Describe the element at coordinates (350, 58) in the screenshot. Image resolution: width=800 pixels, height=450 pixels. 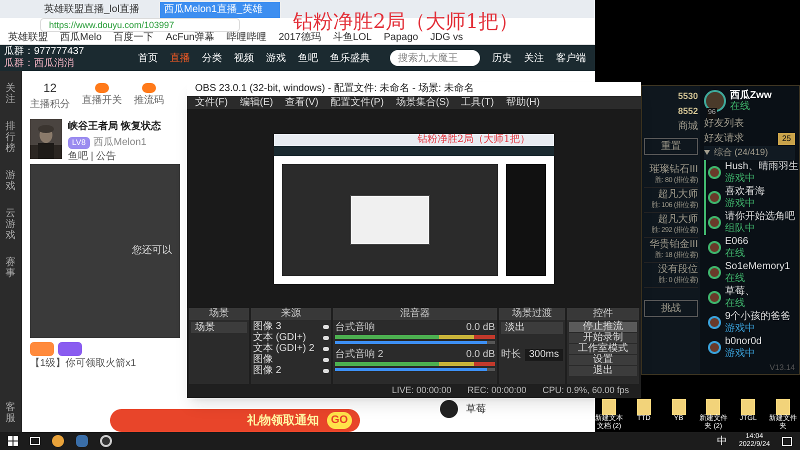
I see `nav-link: 鱼乐盛典` at that location.